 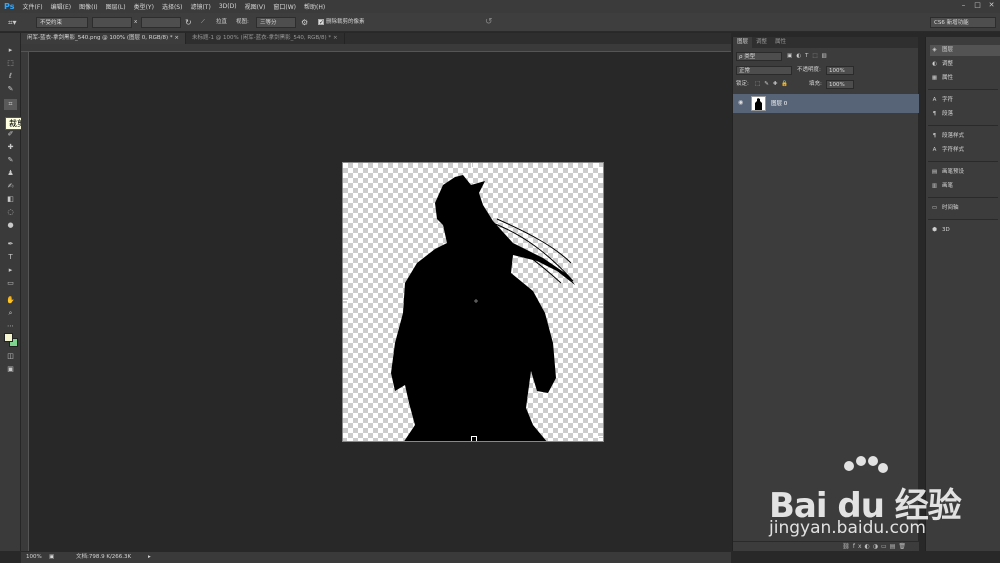 I want to click on status-arrow-icon: ▸, so click(x=149, y=557).